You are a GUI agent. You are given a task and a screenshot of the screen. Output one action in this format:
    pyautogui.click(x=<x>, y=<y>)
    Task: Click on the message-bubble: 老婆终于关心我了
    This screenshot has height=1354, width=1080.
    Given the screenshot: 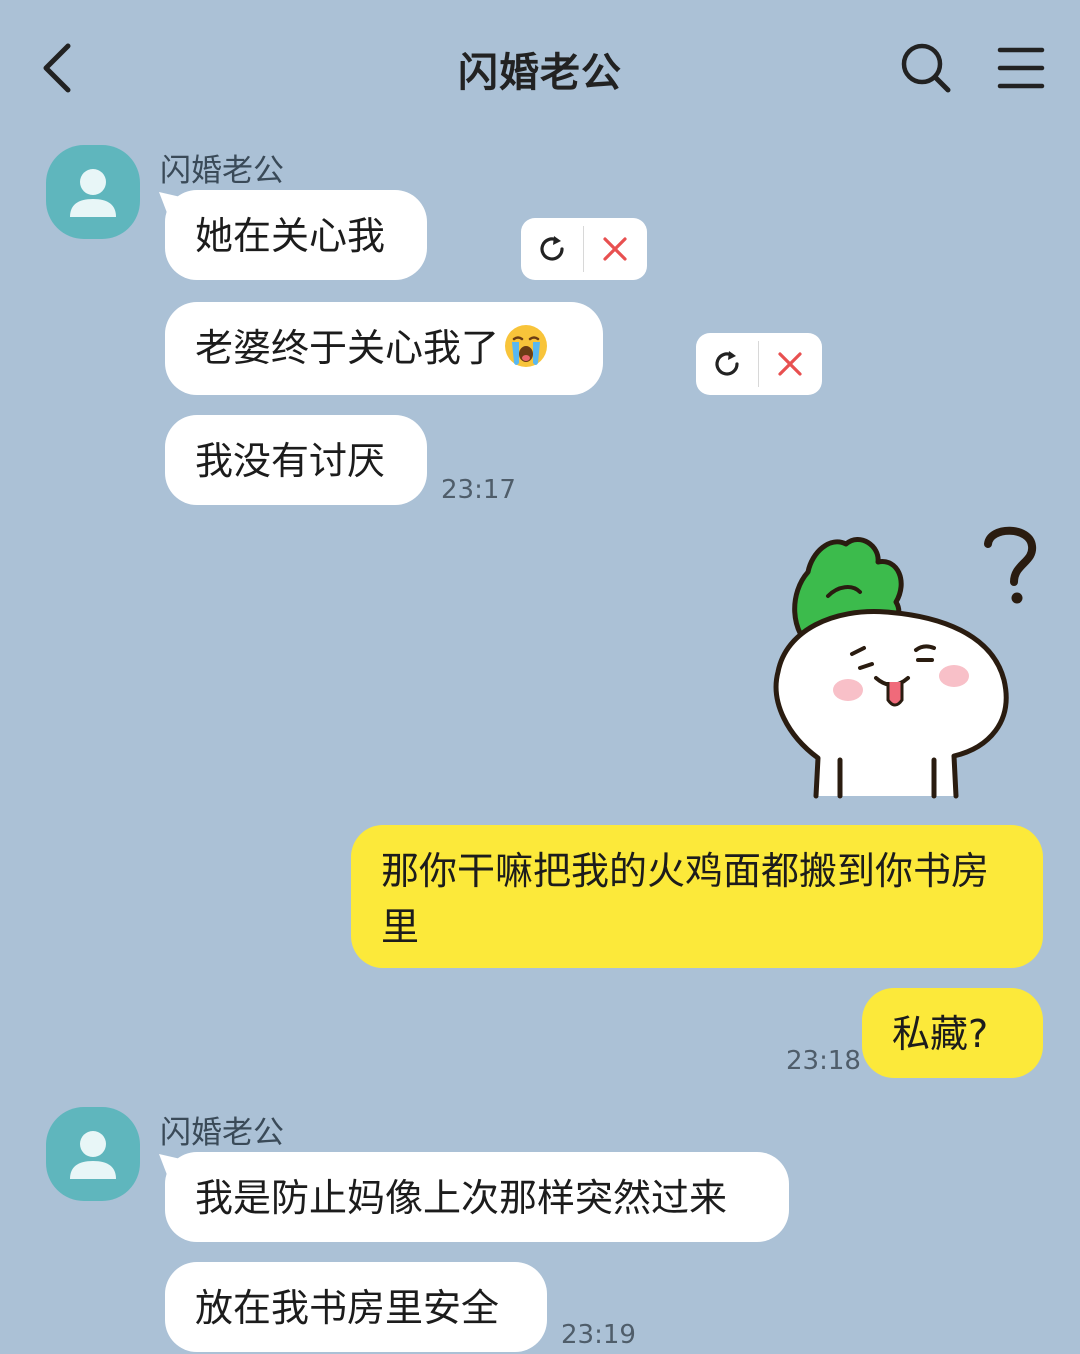 What is the action you would take?
    pyautogui.click(x=384, y=348)
    